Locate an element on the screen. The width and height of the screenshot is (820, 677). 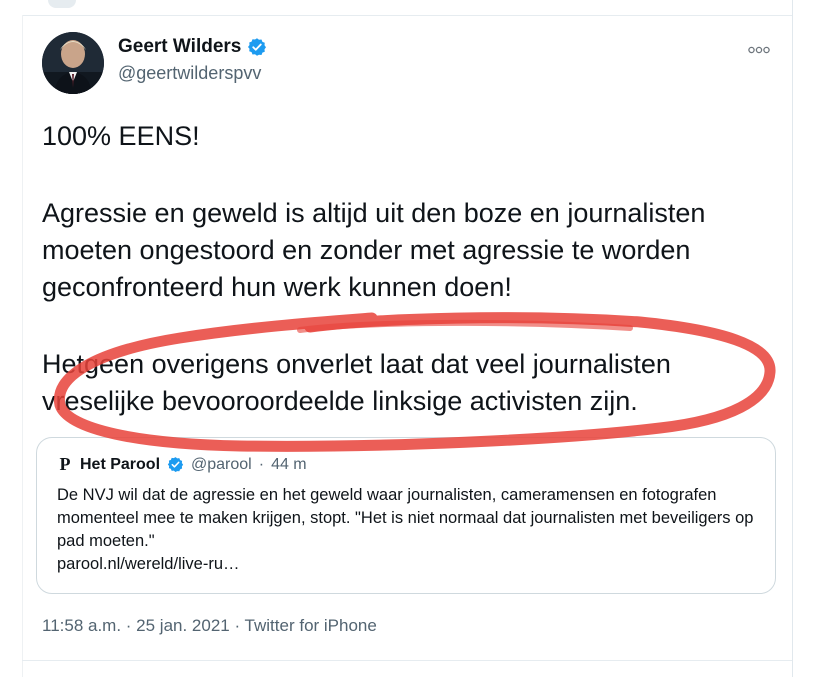
quoted-time: 44 m is located at coordinates (289, 464).